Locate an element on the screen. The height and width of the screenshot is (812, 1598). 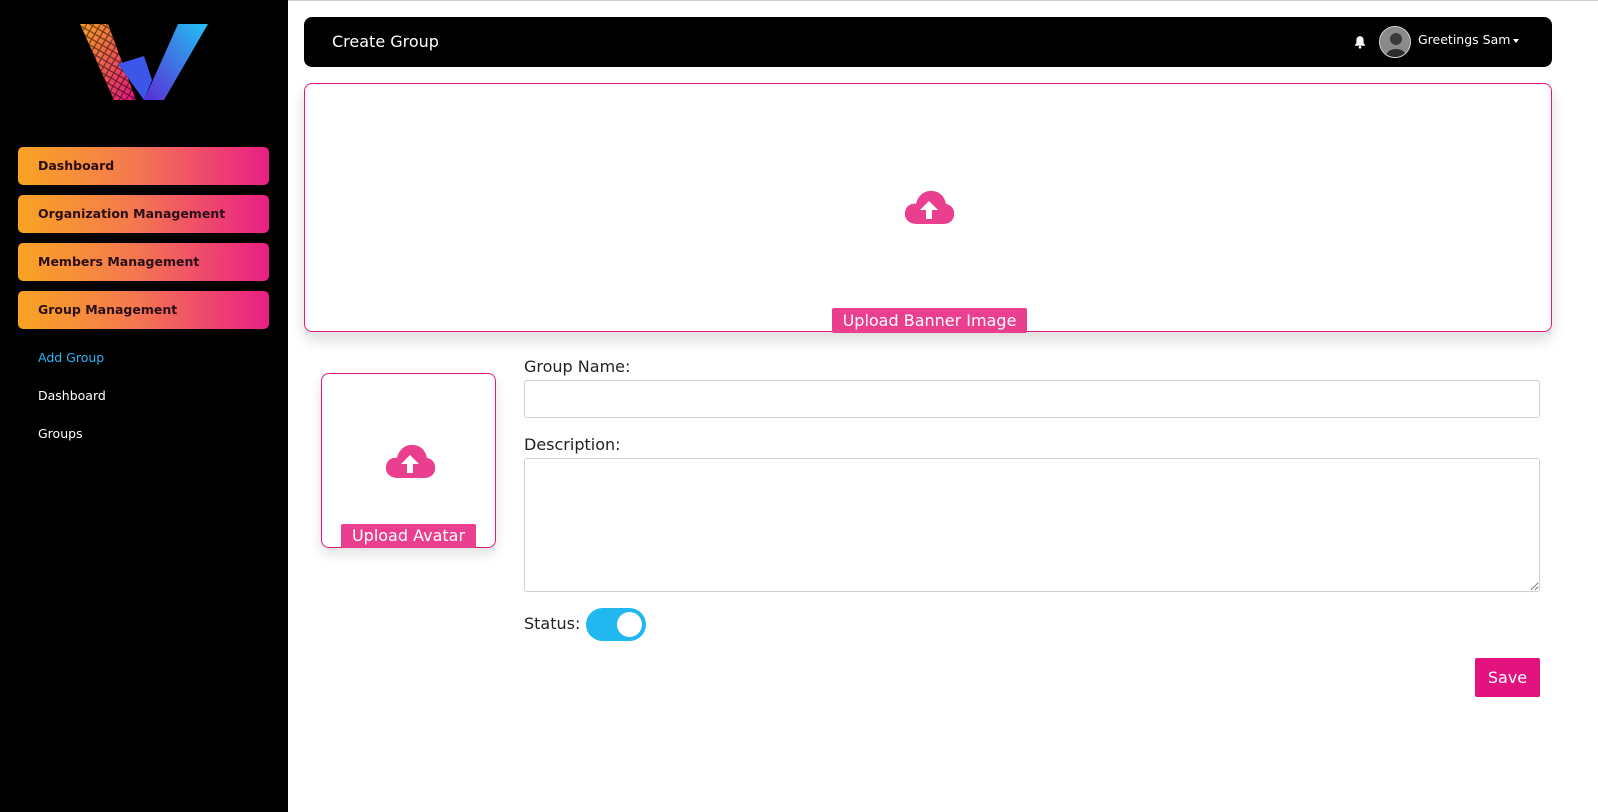
user-avatar is located at coordinates (1395, 42).